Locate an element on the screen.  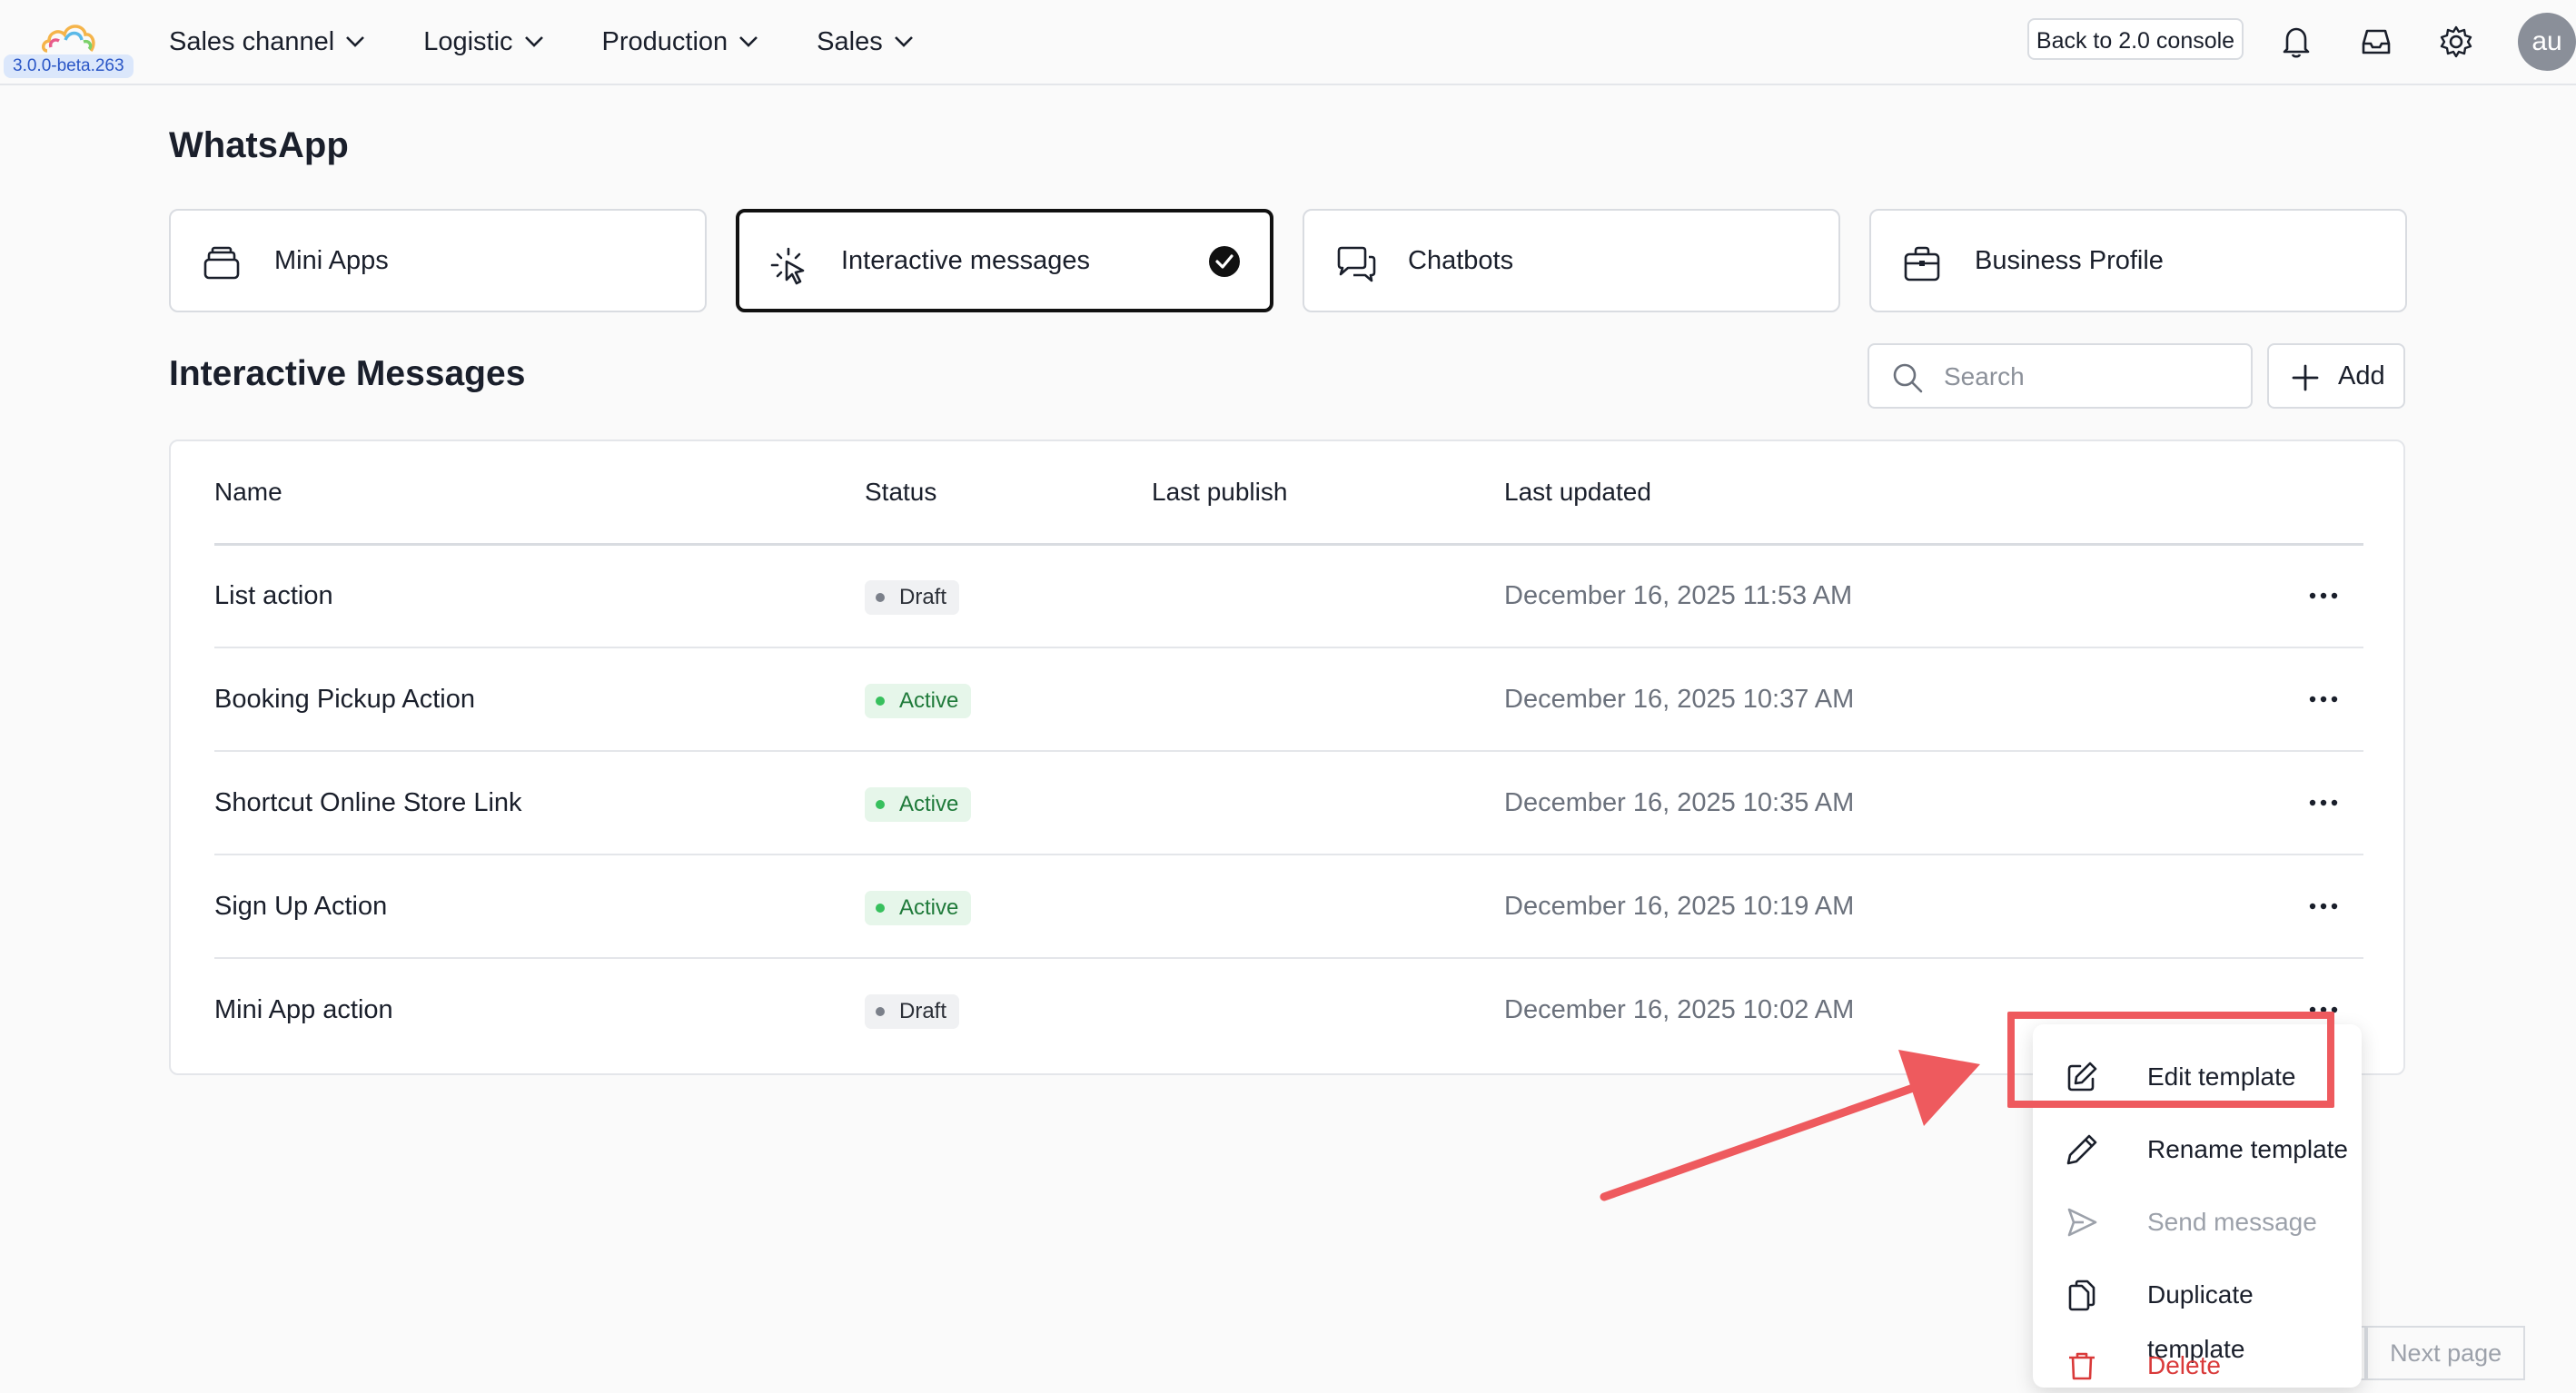
nav-label: Logistic is located at coordinates (468, 41).